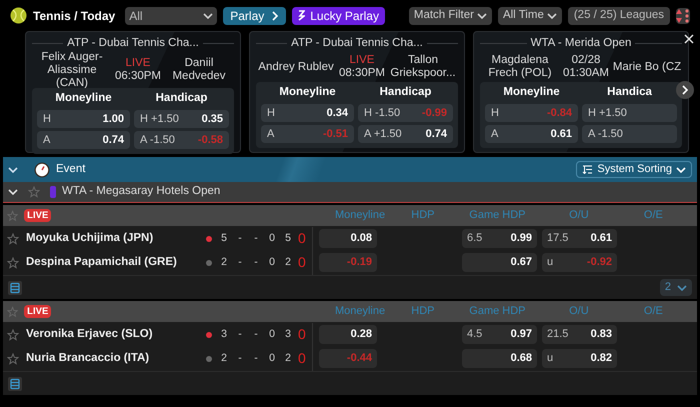 The height and width of the screenshot is (407, 700). I want to click on filter-dropdown: Match Filter, so click(450, 15).